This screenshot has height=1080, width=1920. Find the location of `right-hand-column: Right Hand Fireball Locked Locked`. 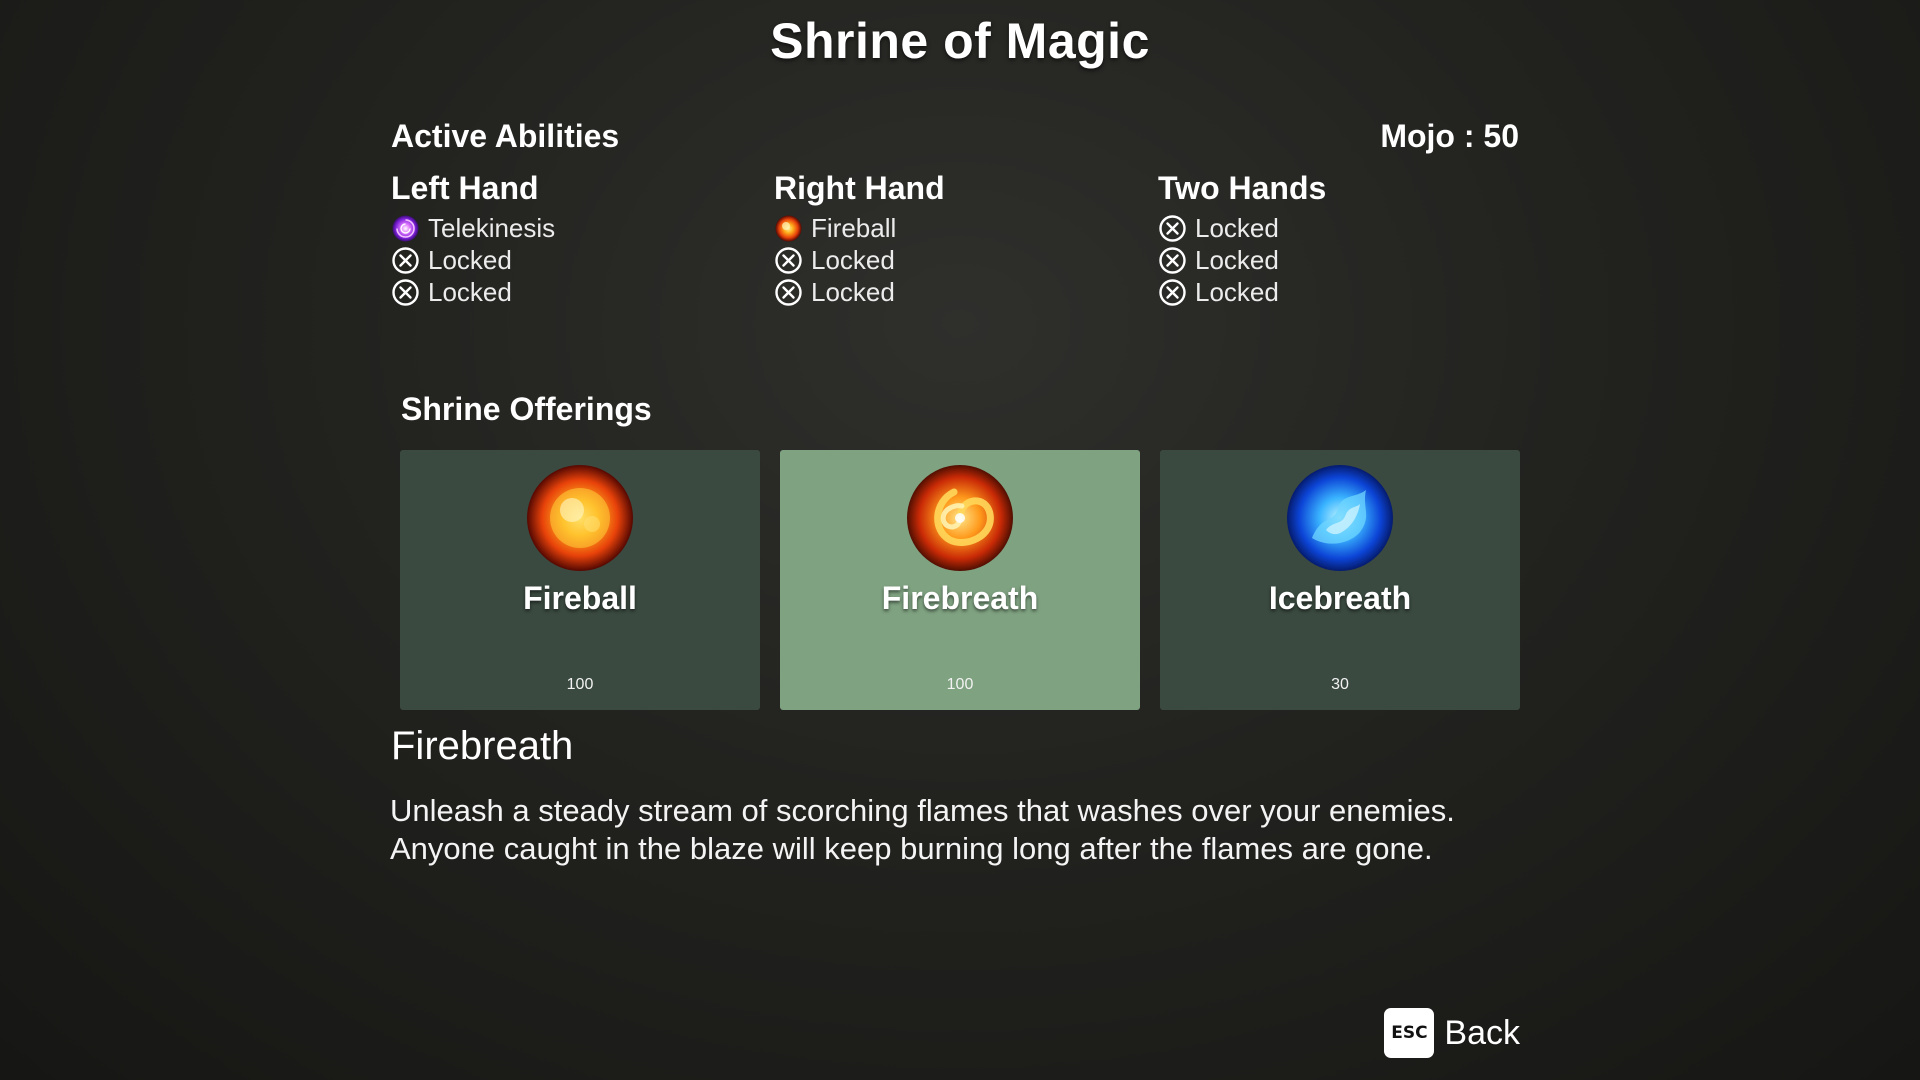

right-hand-column: Right Hand Fireball Locked Locked is located at coordinates (954, 238).